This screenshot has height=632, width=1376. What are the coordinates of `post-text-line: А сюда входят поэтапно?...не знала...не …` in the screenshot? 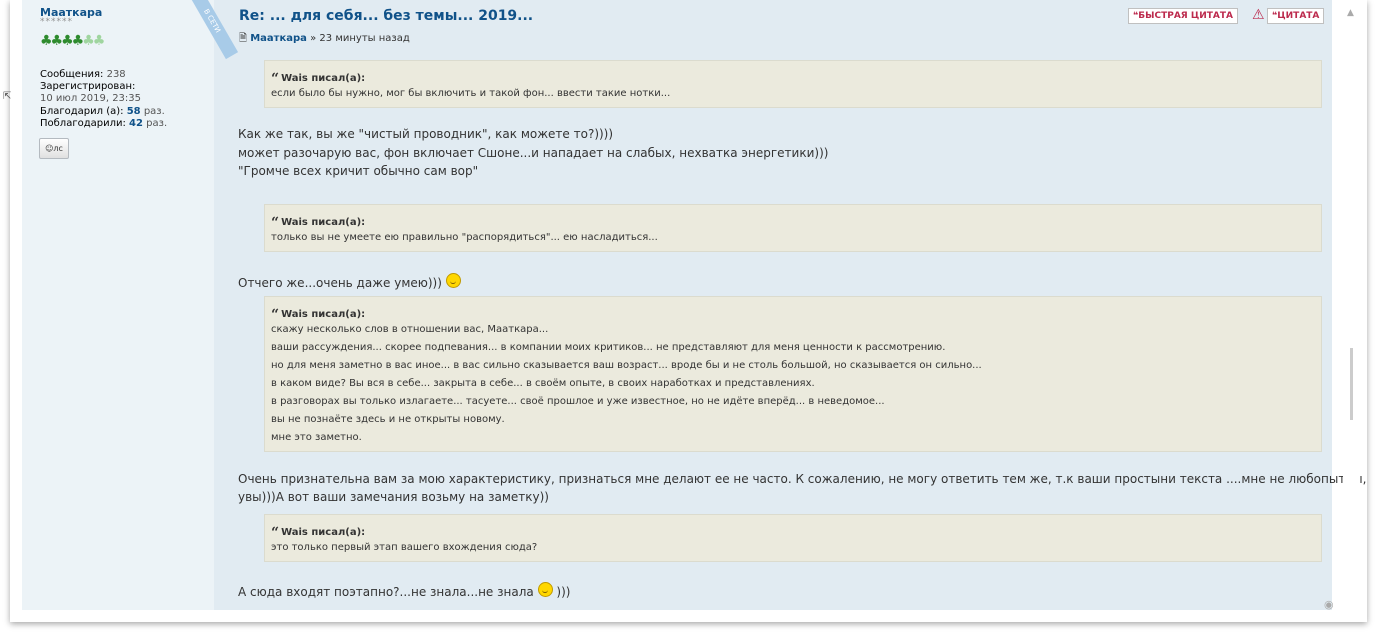 It's located at (404, 590).